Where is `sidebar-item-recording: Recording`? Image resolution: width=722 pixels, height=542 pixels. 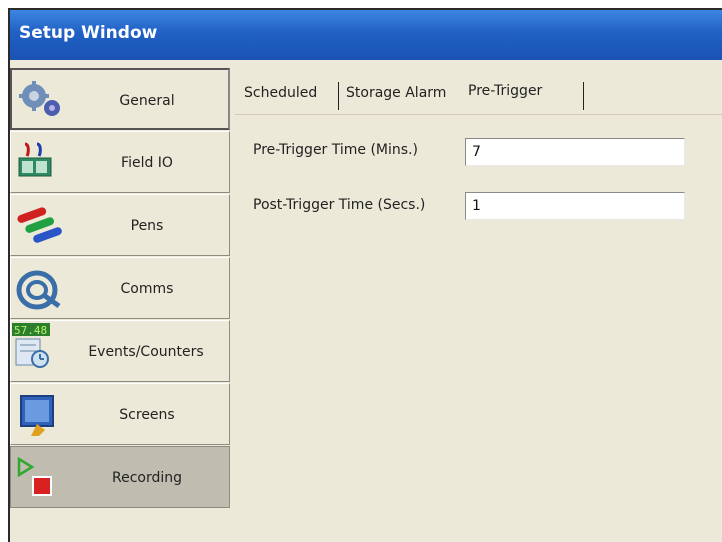
sidebar-item-recording: Recording is located at coordinates (120, 477).